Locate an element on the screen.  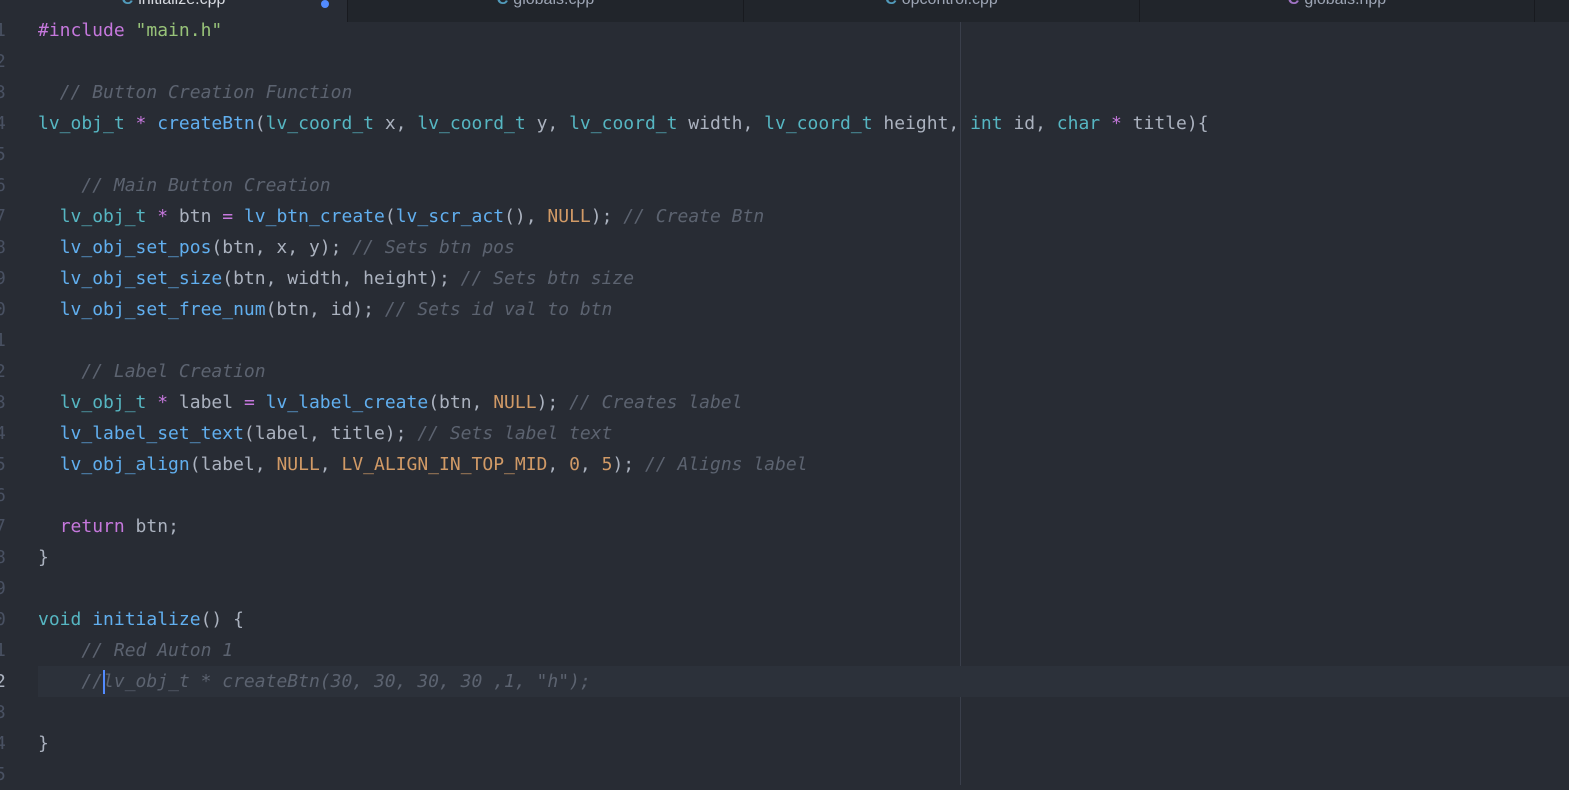
code-token: btn is located at coordinates (195, 216).